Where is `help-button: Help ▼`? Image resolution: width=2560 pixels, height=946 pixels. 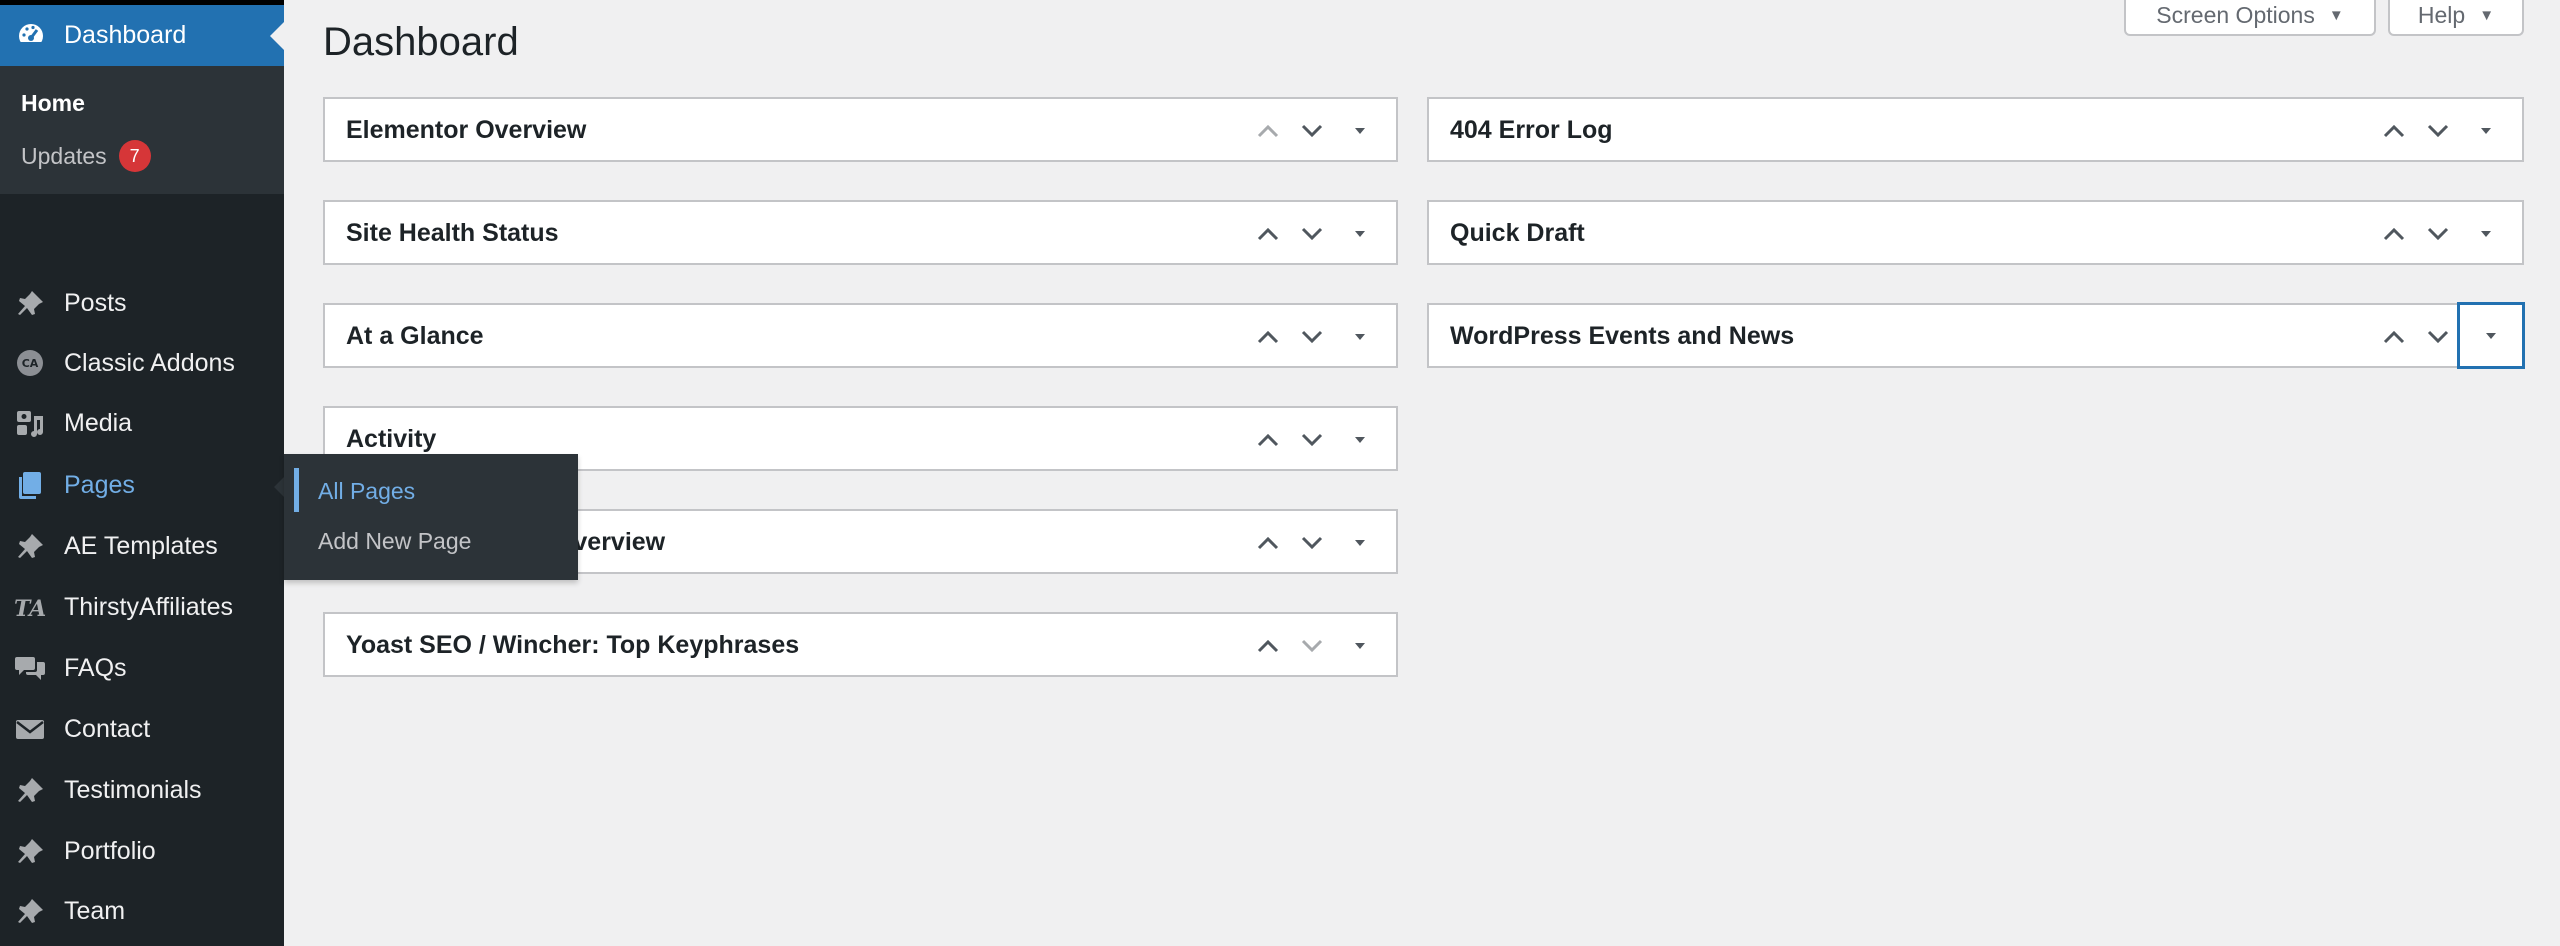
help-button: Help ▼ is located at coordinates (2456, 18).